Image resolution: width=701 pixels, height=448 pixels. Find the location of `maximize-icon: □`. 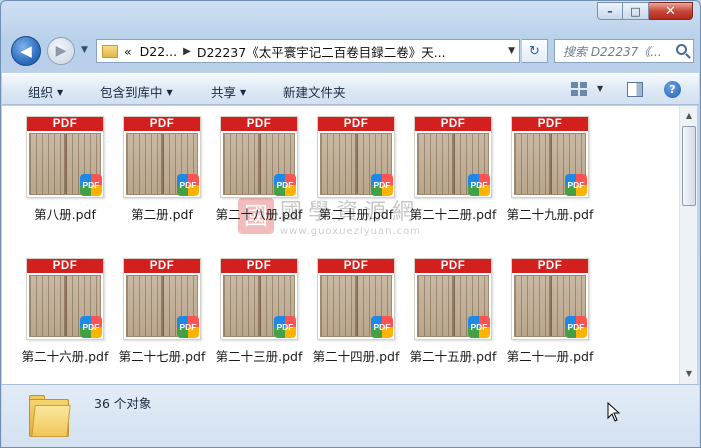

maximize-icon: □ is located at coordinates (635, 11).